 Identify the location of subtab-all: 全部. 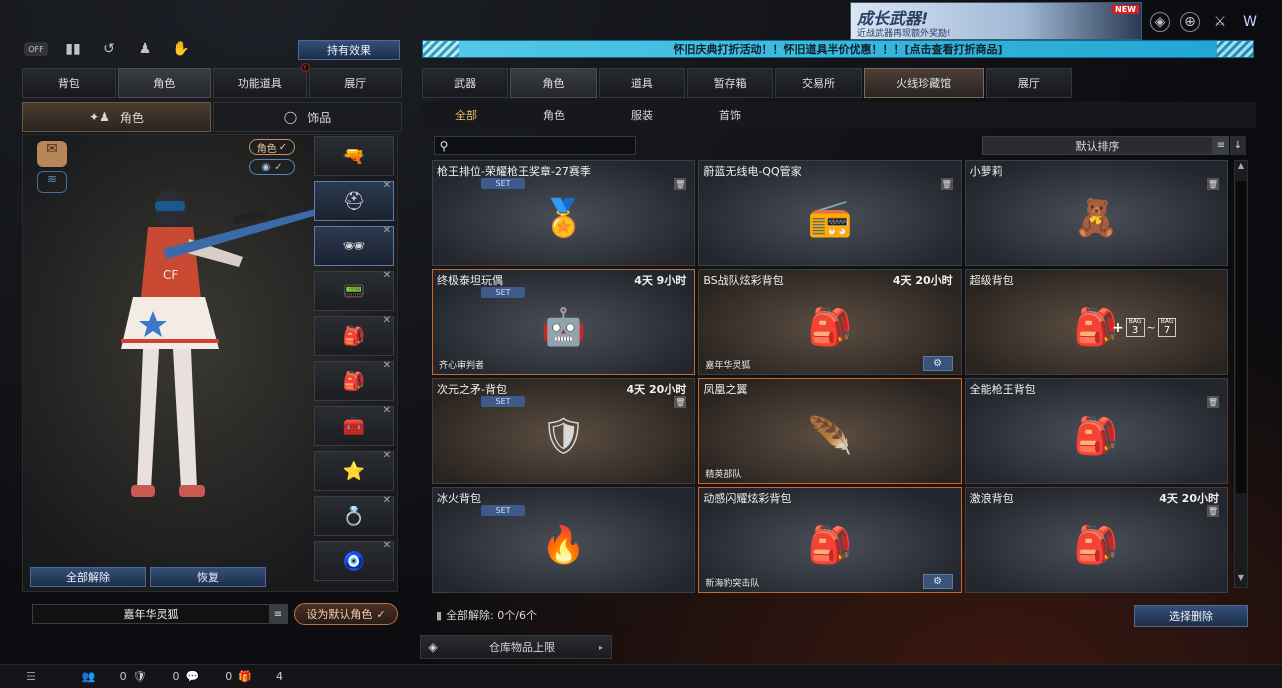
(466, 115).